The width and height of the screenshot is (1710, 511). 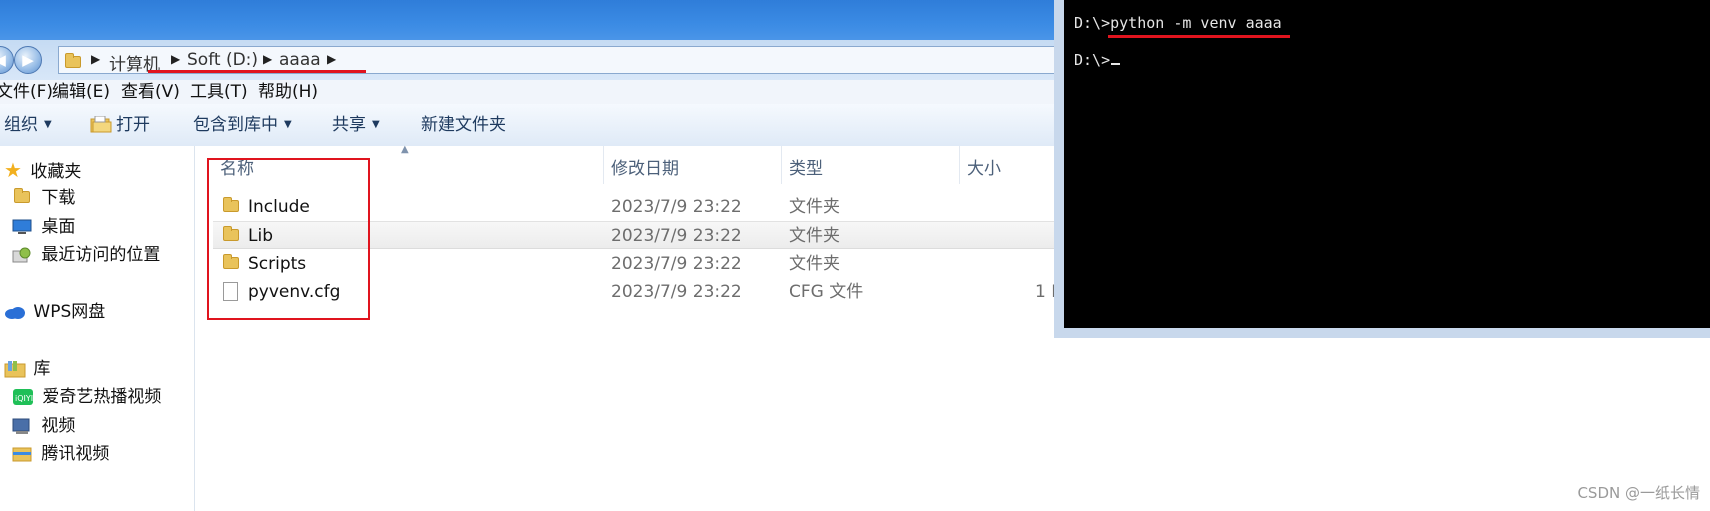 I want to click on new-folder-button: 新建文件夹, so click(x=463, y=125).